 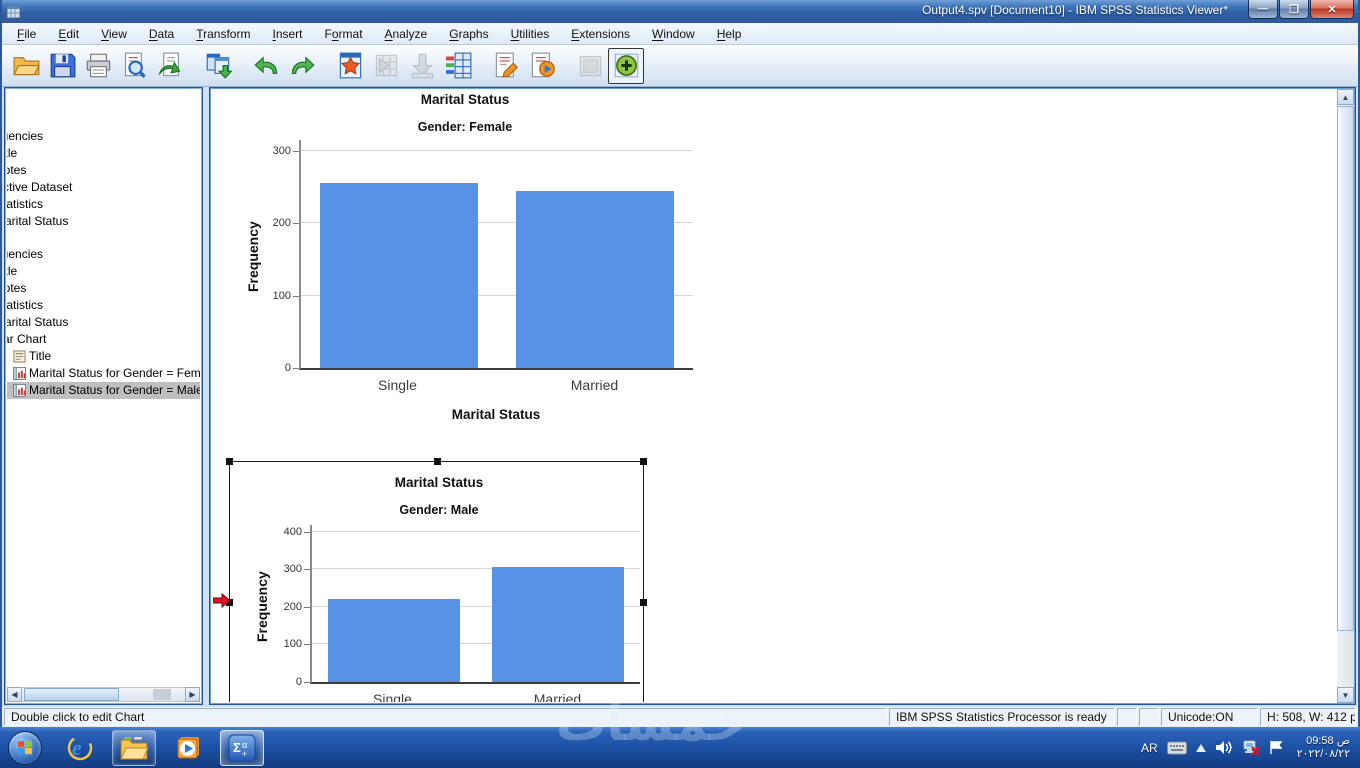 What do you see at coordinates (134, 747) in the screenshot?
I see `taskbar-file-explorer` at bounding box center [134, 747].